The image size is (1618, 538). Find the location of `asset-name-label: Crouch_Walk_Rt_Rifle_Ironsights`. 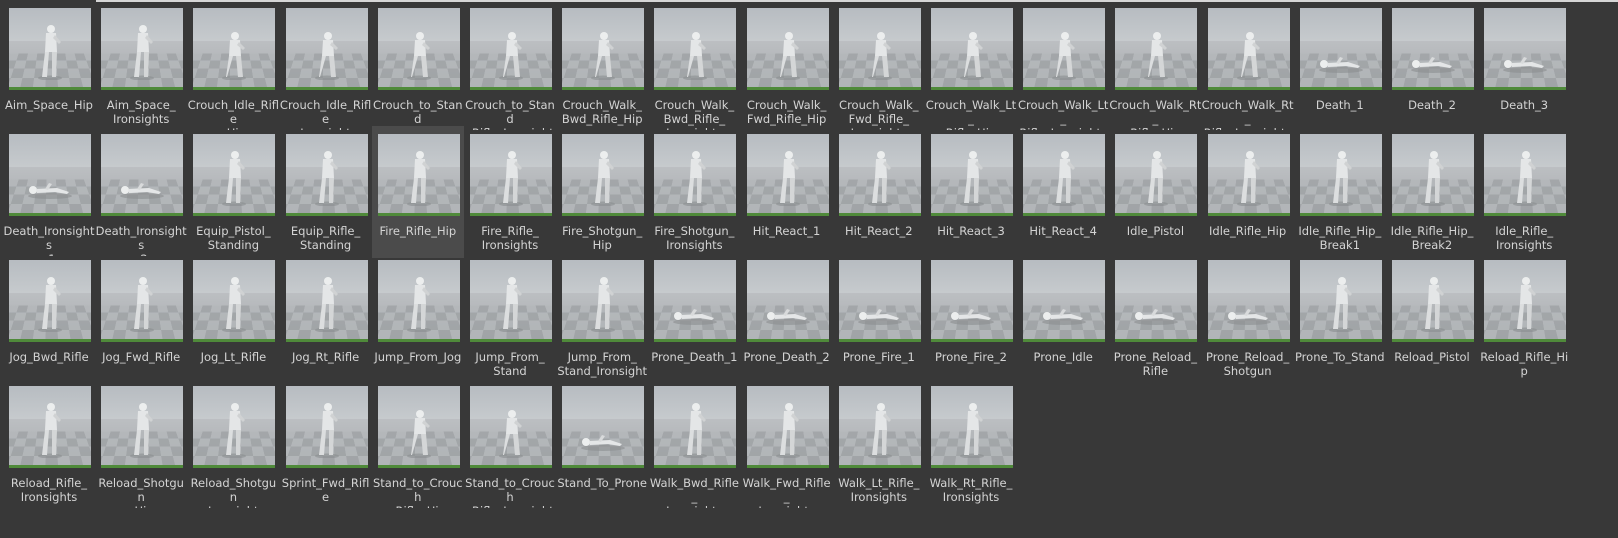

asset-name-label: Crouch_Walk_Rt_Rifle_Ironsights is located at coordinates (1247, 114).